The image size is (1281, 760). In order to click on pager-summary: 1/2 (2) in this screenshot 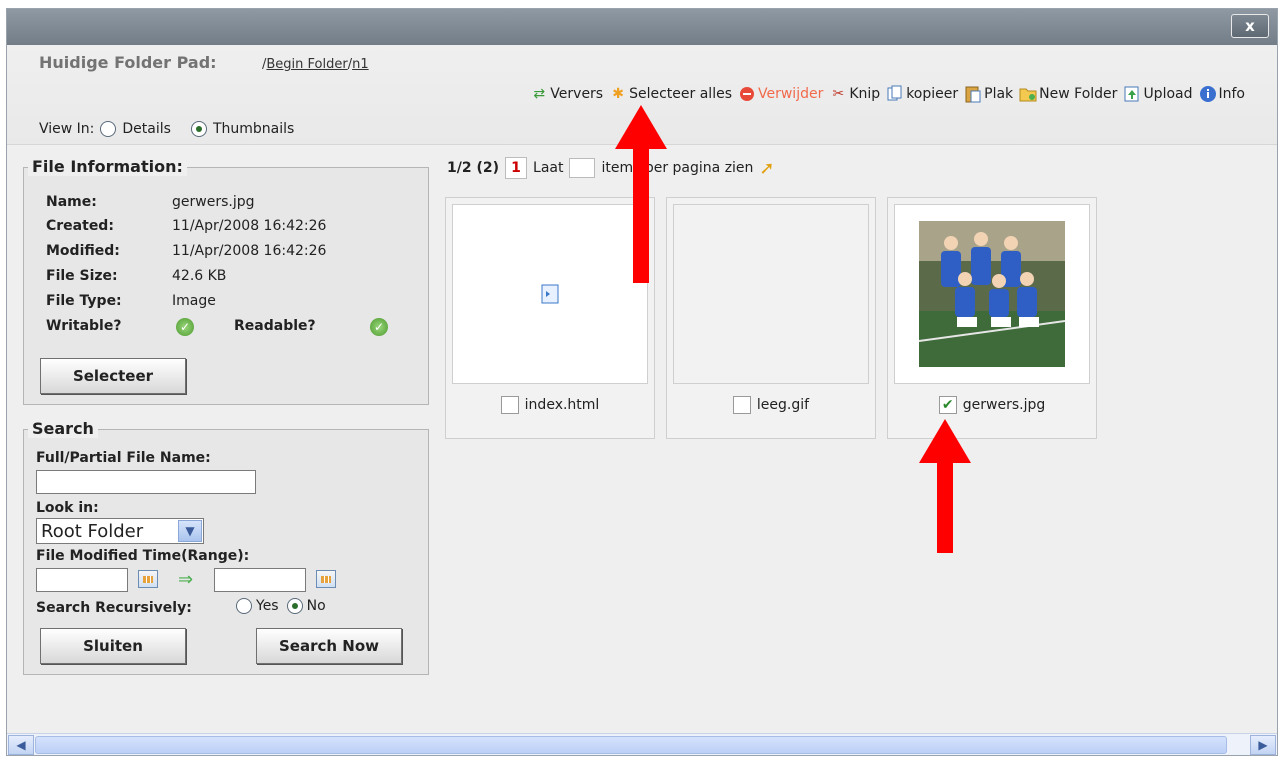, I will do `click(473, 168)`.